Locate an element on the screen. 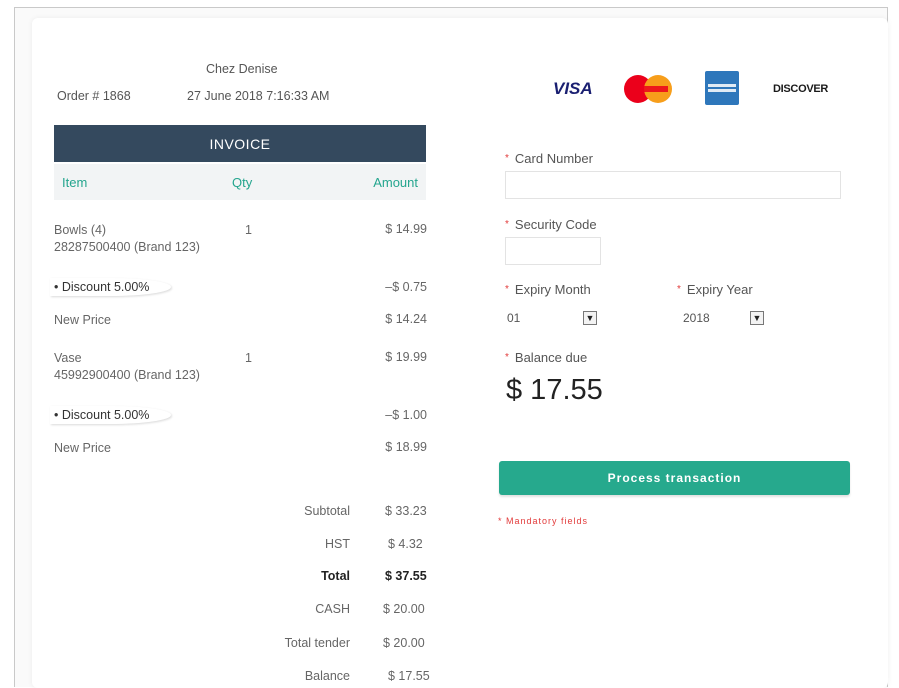 This screenshot has width=899, height=688. discover-icon: DISCOVER is located at coordinates (801, 89).